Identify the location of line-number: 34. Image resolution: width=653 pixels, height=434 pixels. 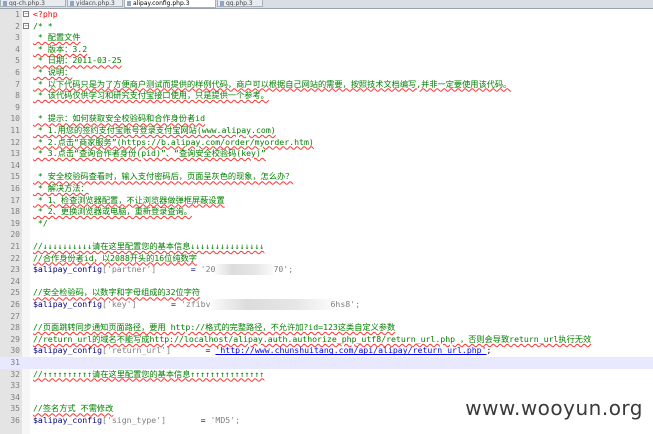
(15, 397).